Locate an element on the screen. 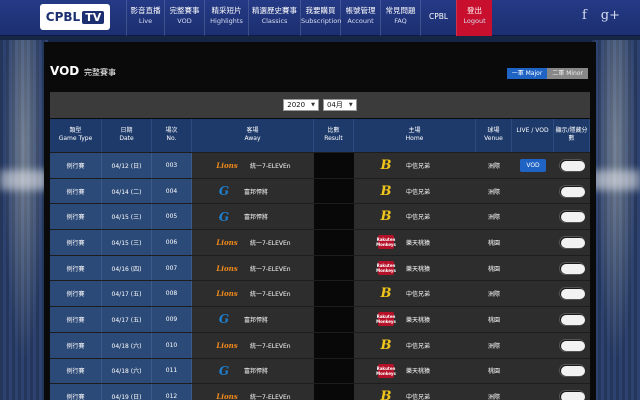  nav-item-account: 帳號管理Account is located at coordinates (360, 18).